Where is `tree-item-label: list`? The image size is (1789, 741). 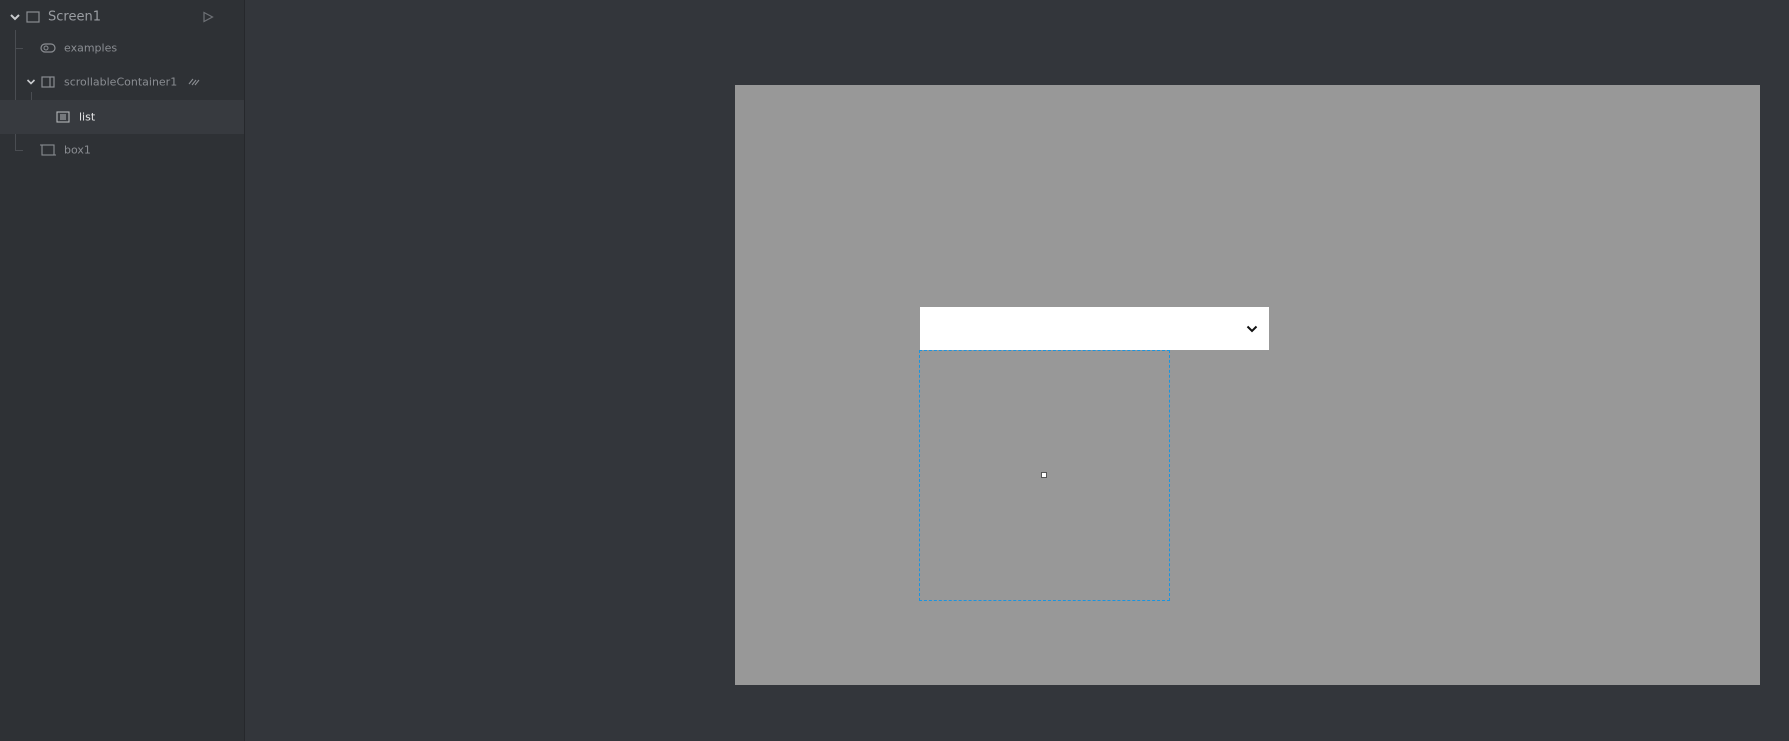 tree-item-label: list is located at coordinates (87, 117).